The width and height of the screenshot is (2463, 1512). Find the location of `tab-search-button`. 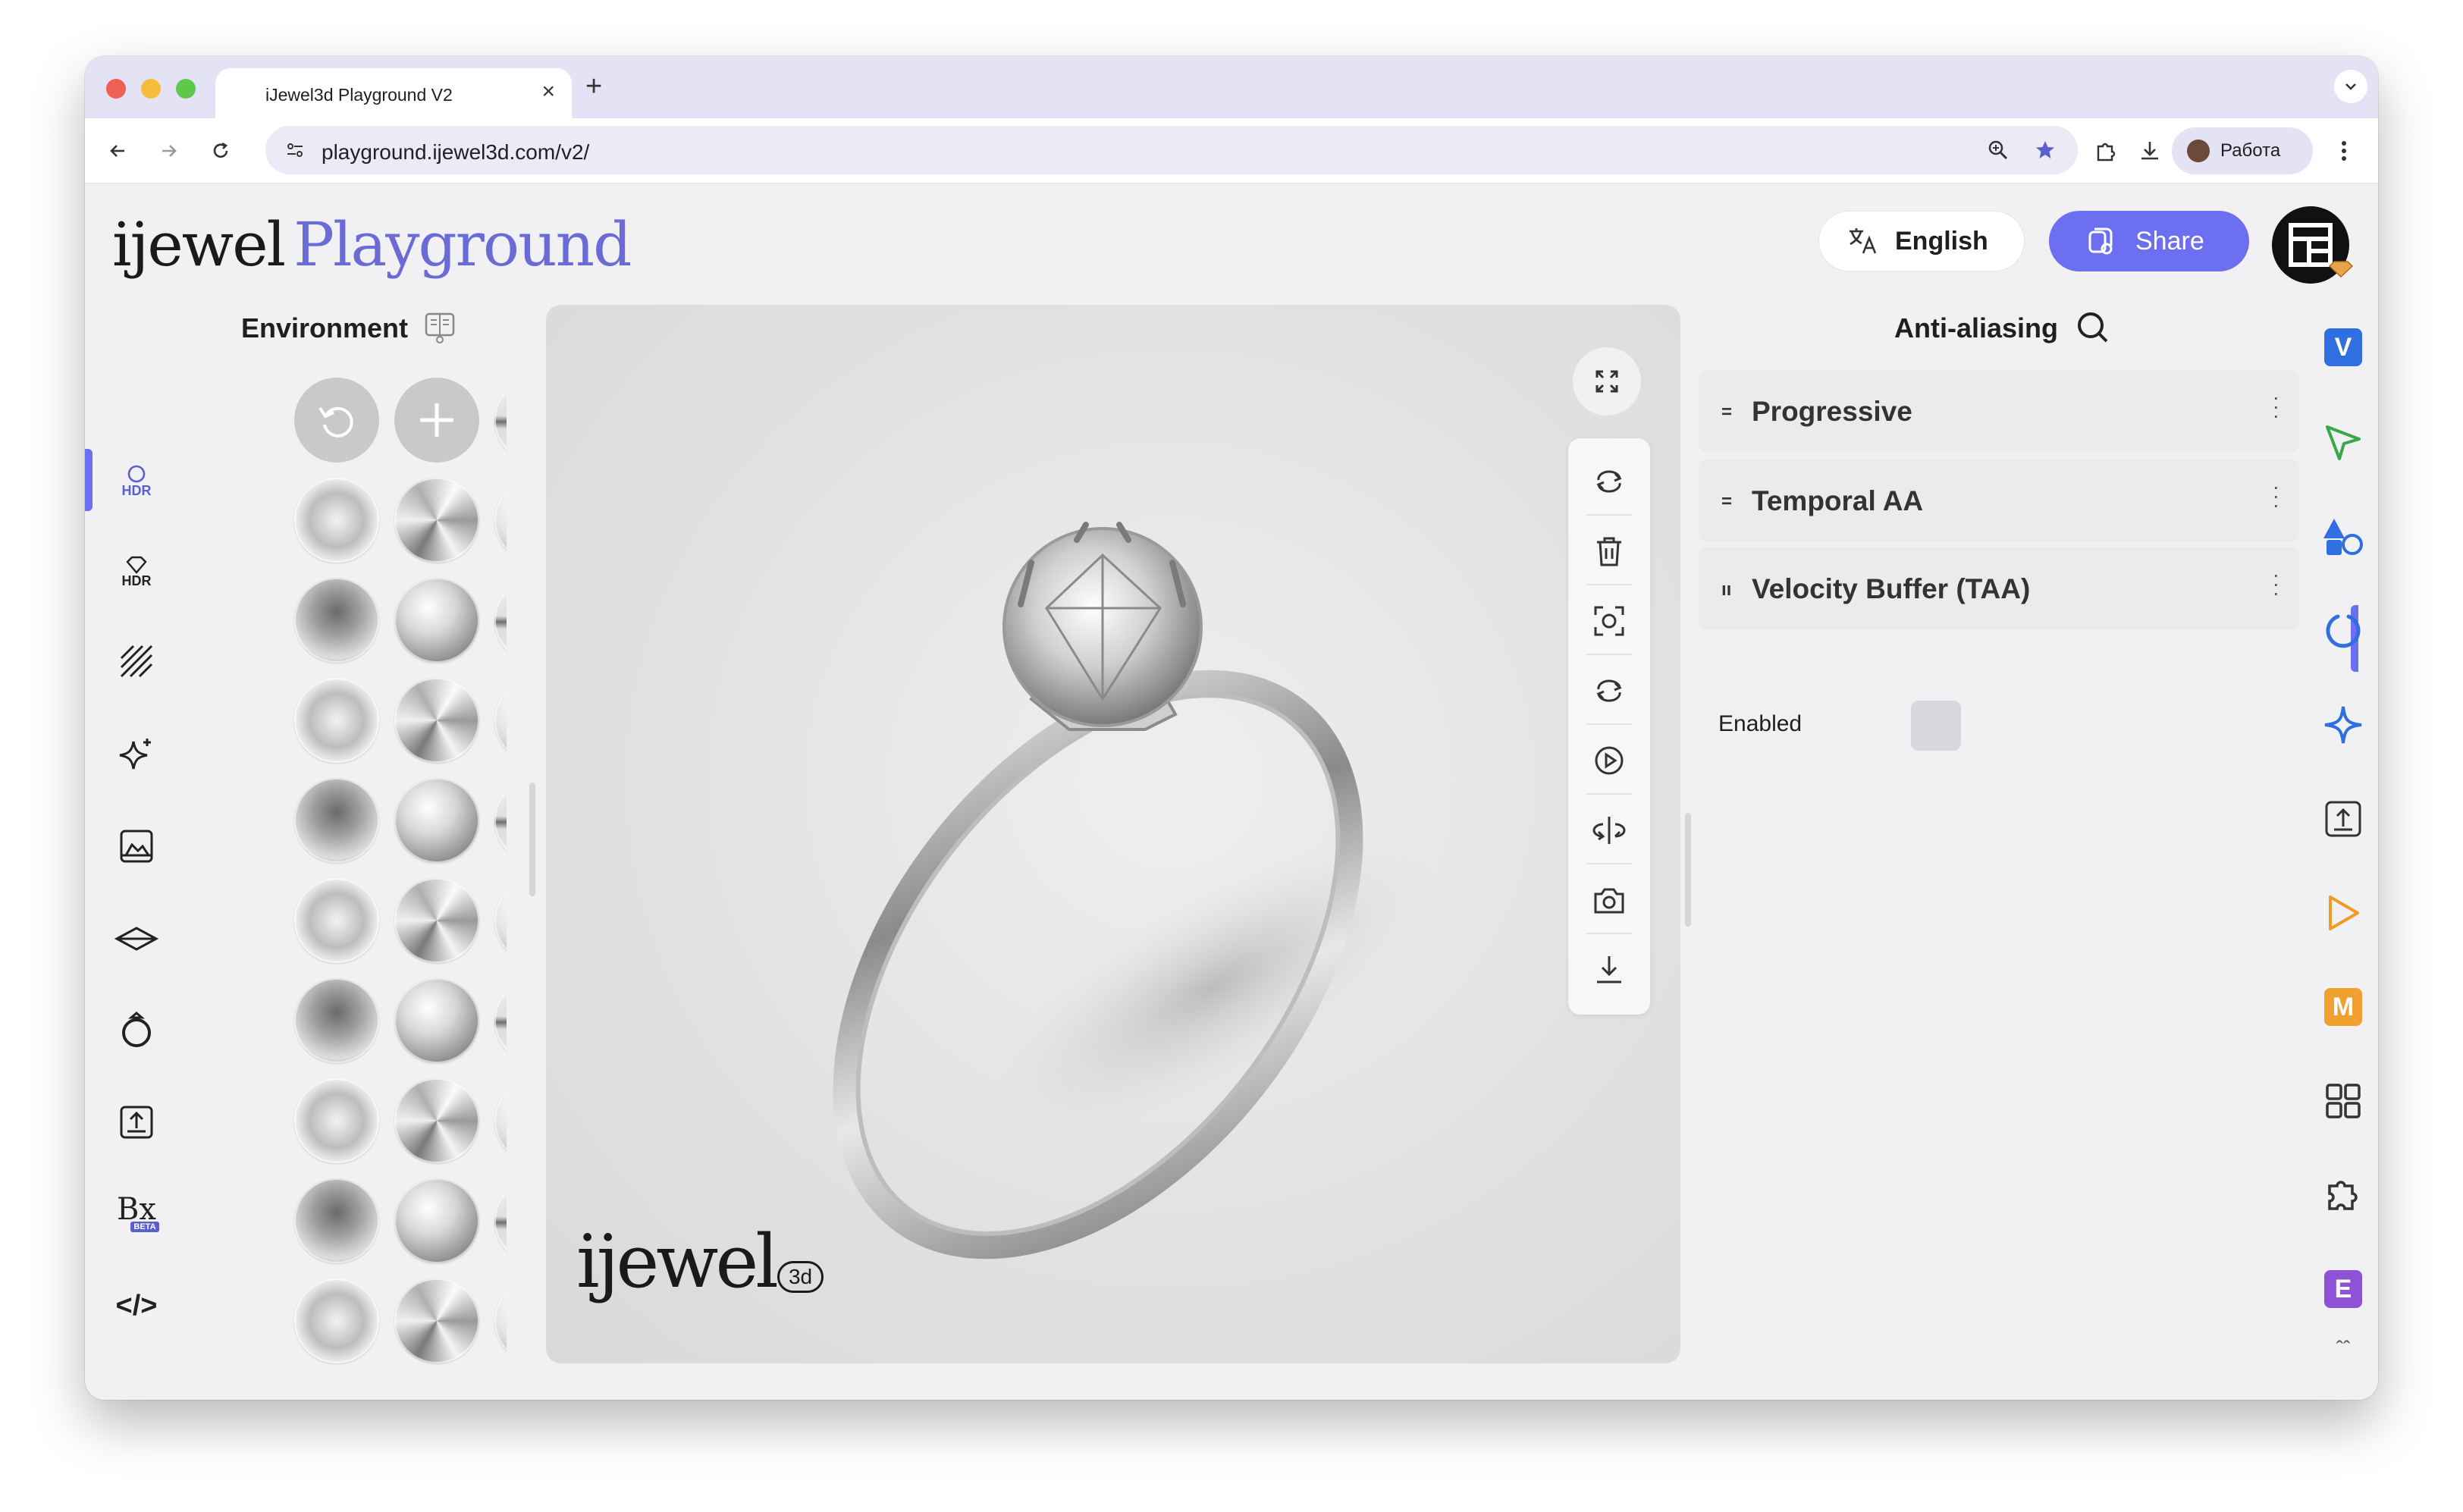

tab-search-button is located at coordinates (2350, 86).